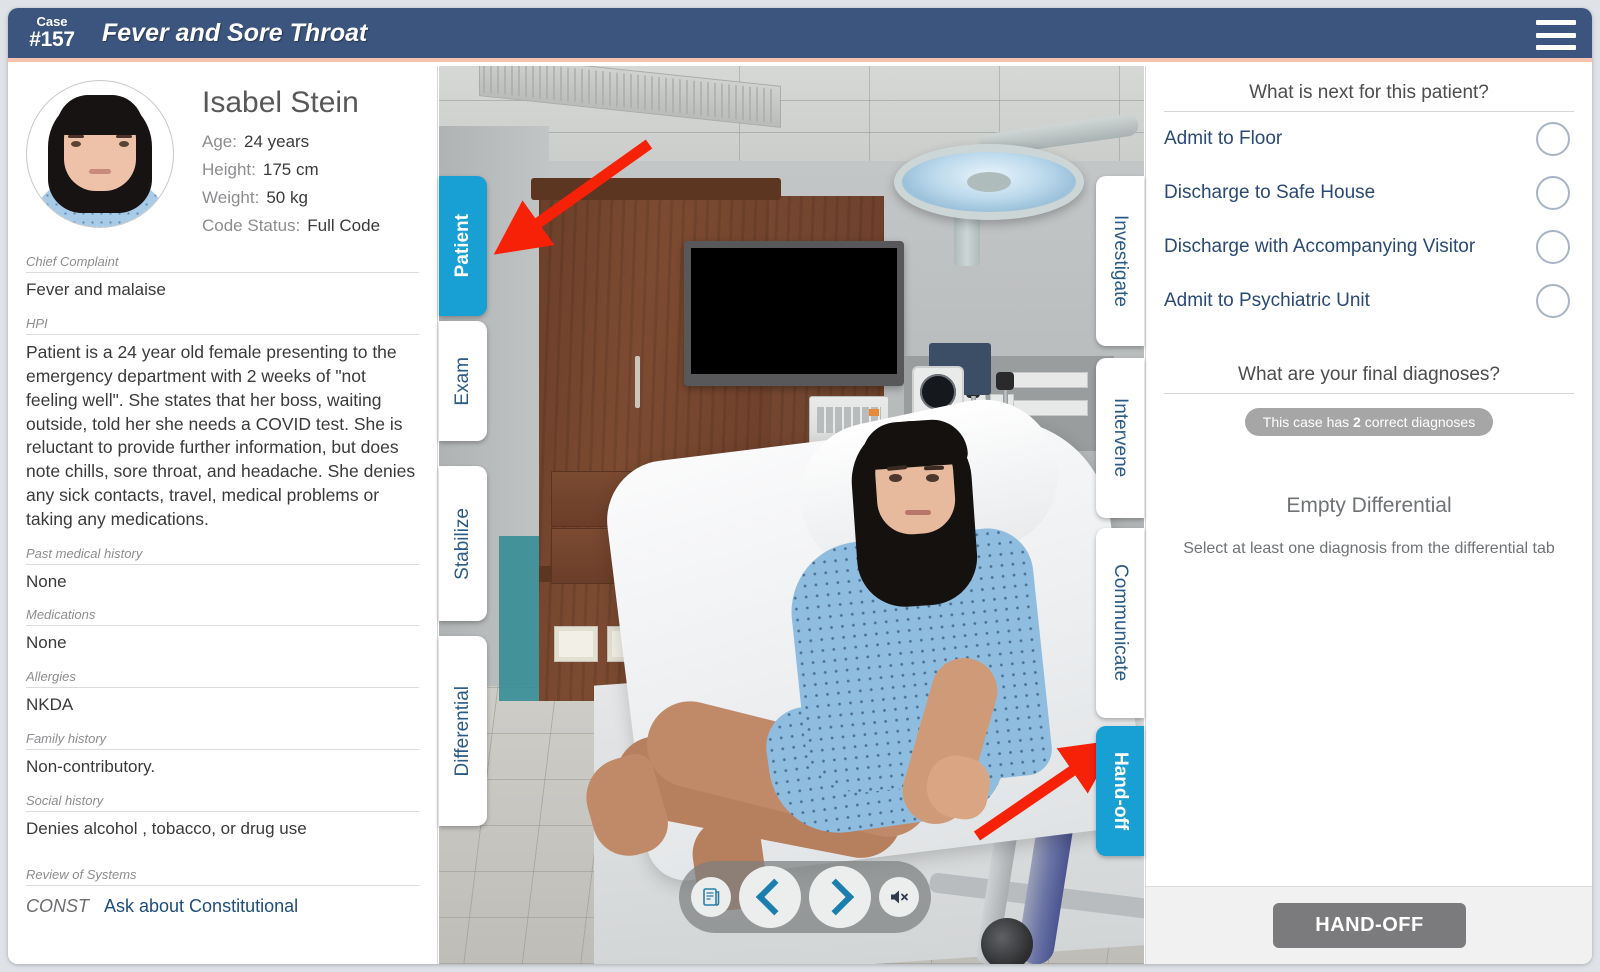 This screenshot has height=972, width=1600. I want to click on case-word-label: Case, so click(52, 22).